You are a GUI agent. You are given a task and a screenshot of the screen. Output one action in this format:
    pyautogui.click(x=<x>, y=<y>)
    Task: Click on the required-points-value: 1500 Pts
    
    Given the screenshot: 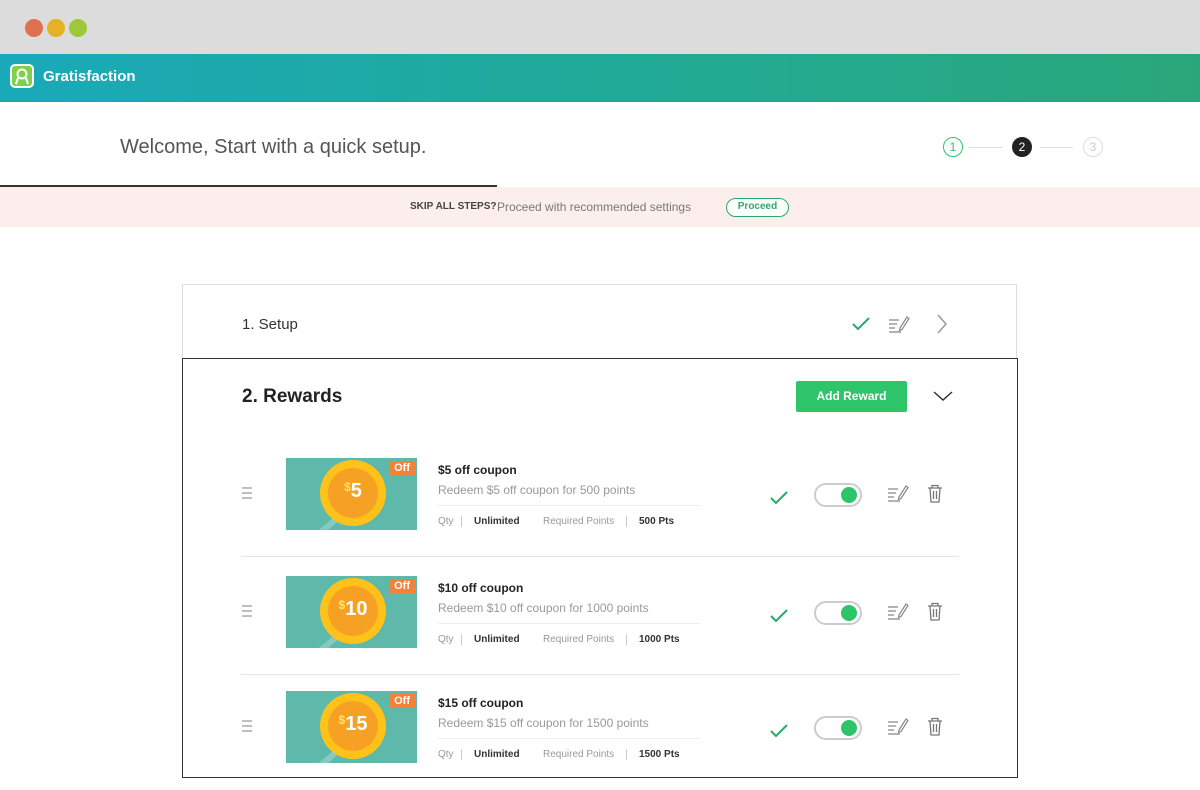 What is the action you would take?
    pyautogui.click(x=659, y=754)
    